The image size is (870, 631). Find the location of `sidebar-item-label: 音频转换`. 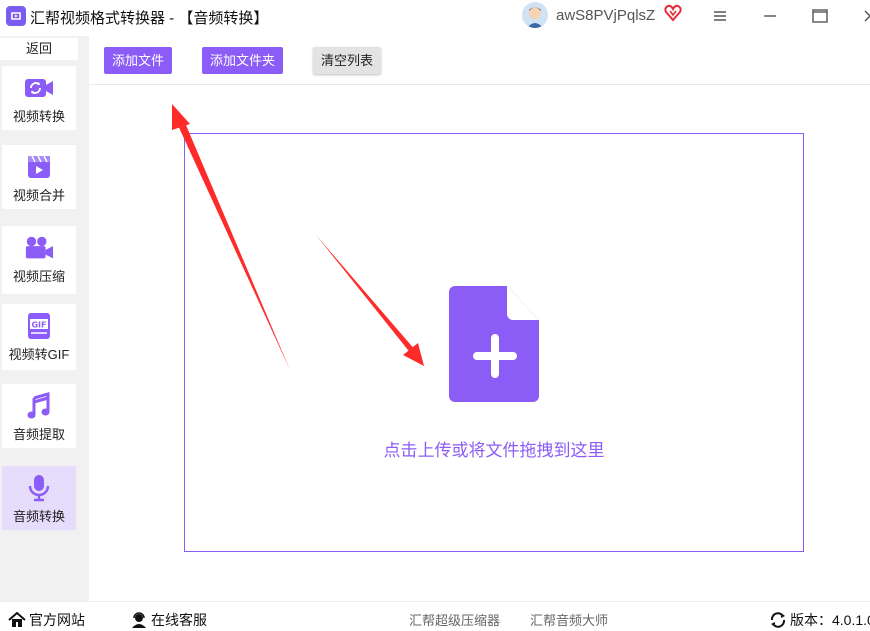

sidebar-item-label: 音频转换 is located at coordinates (38, 516).